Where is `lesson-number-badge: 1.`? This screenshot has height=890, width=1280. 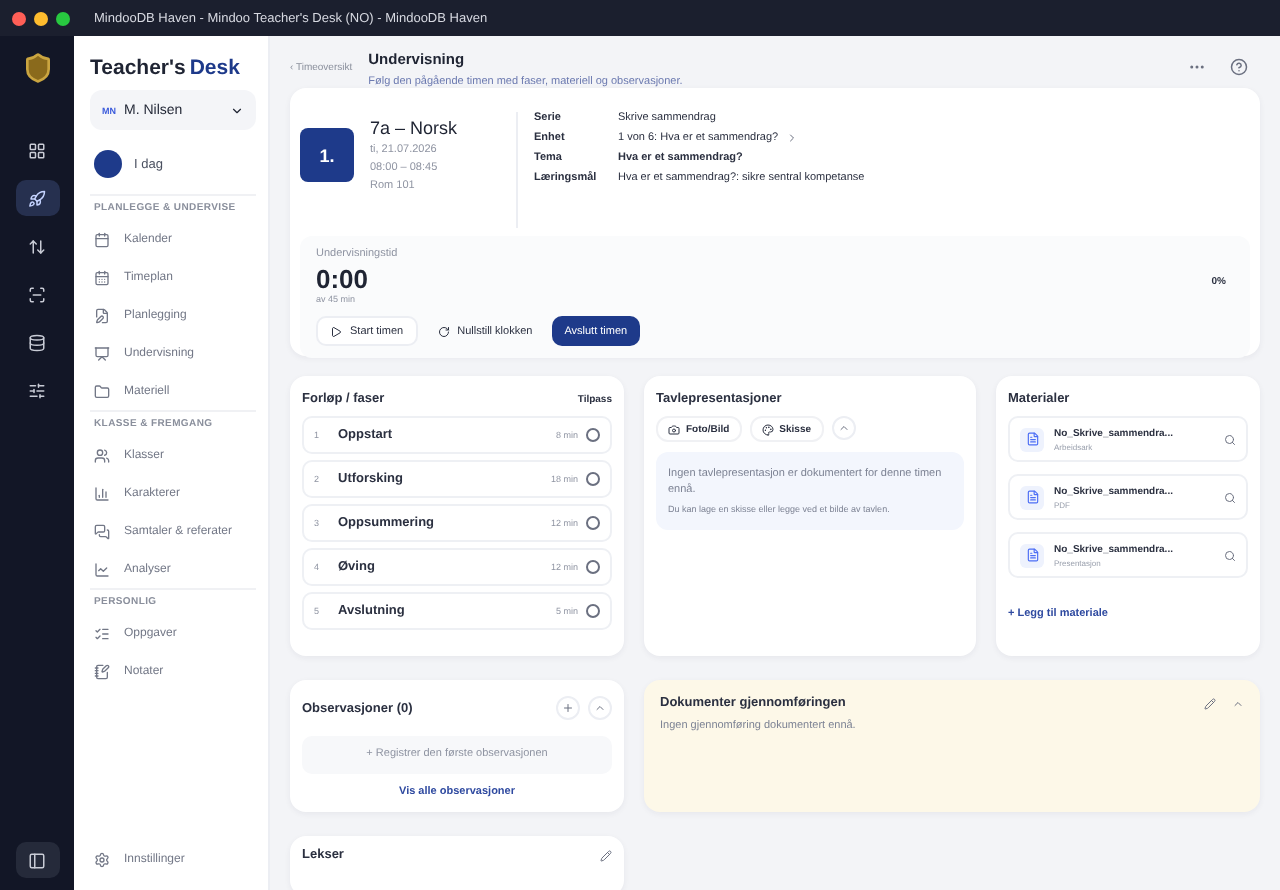
lesson-number-badge: 1. is located at coordinates (327, 155).